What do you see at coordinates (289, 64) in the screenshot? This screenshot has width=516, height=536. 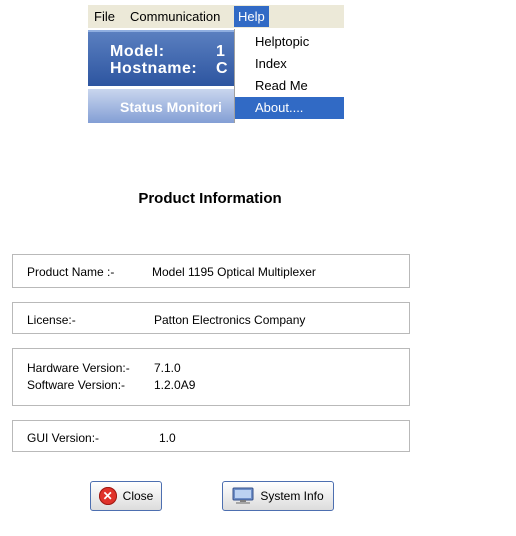 I see `menu-item-index: Index` at bounding box center [289, 64].